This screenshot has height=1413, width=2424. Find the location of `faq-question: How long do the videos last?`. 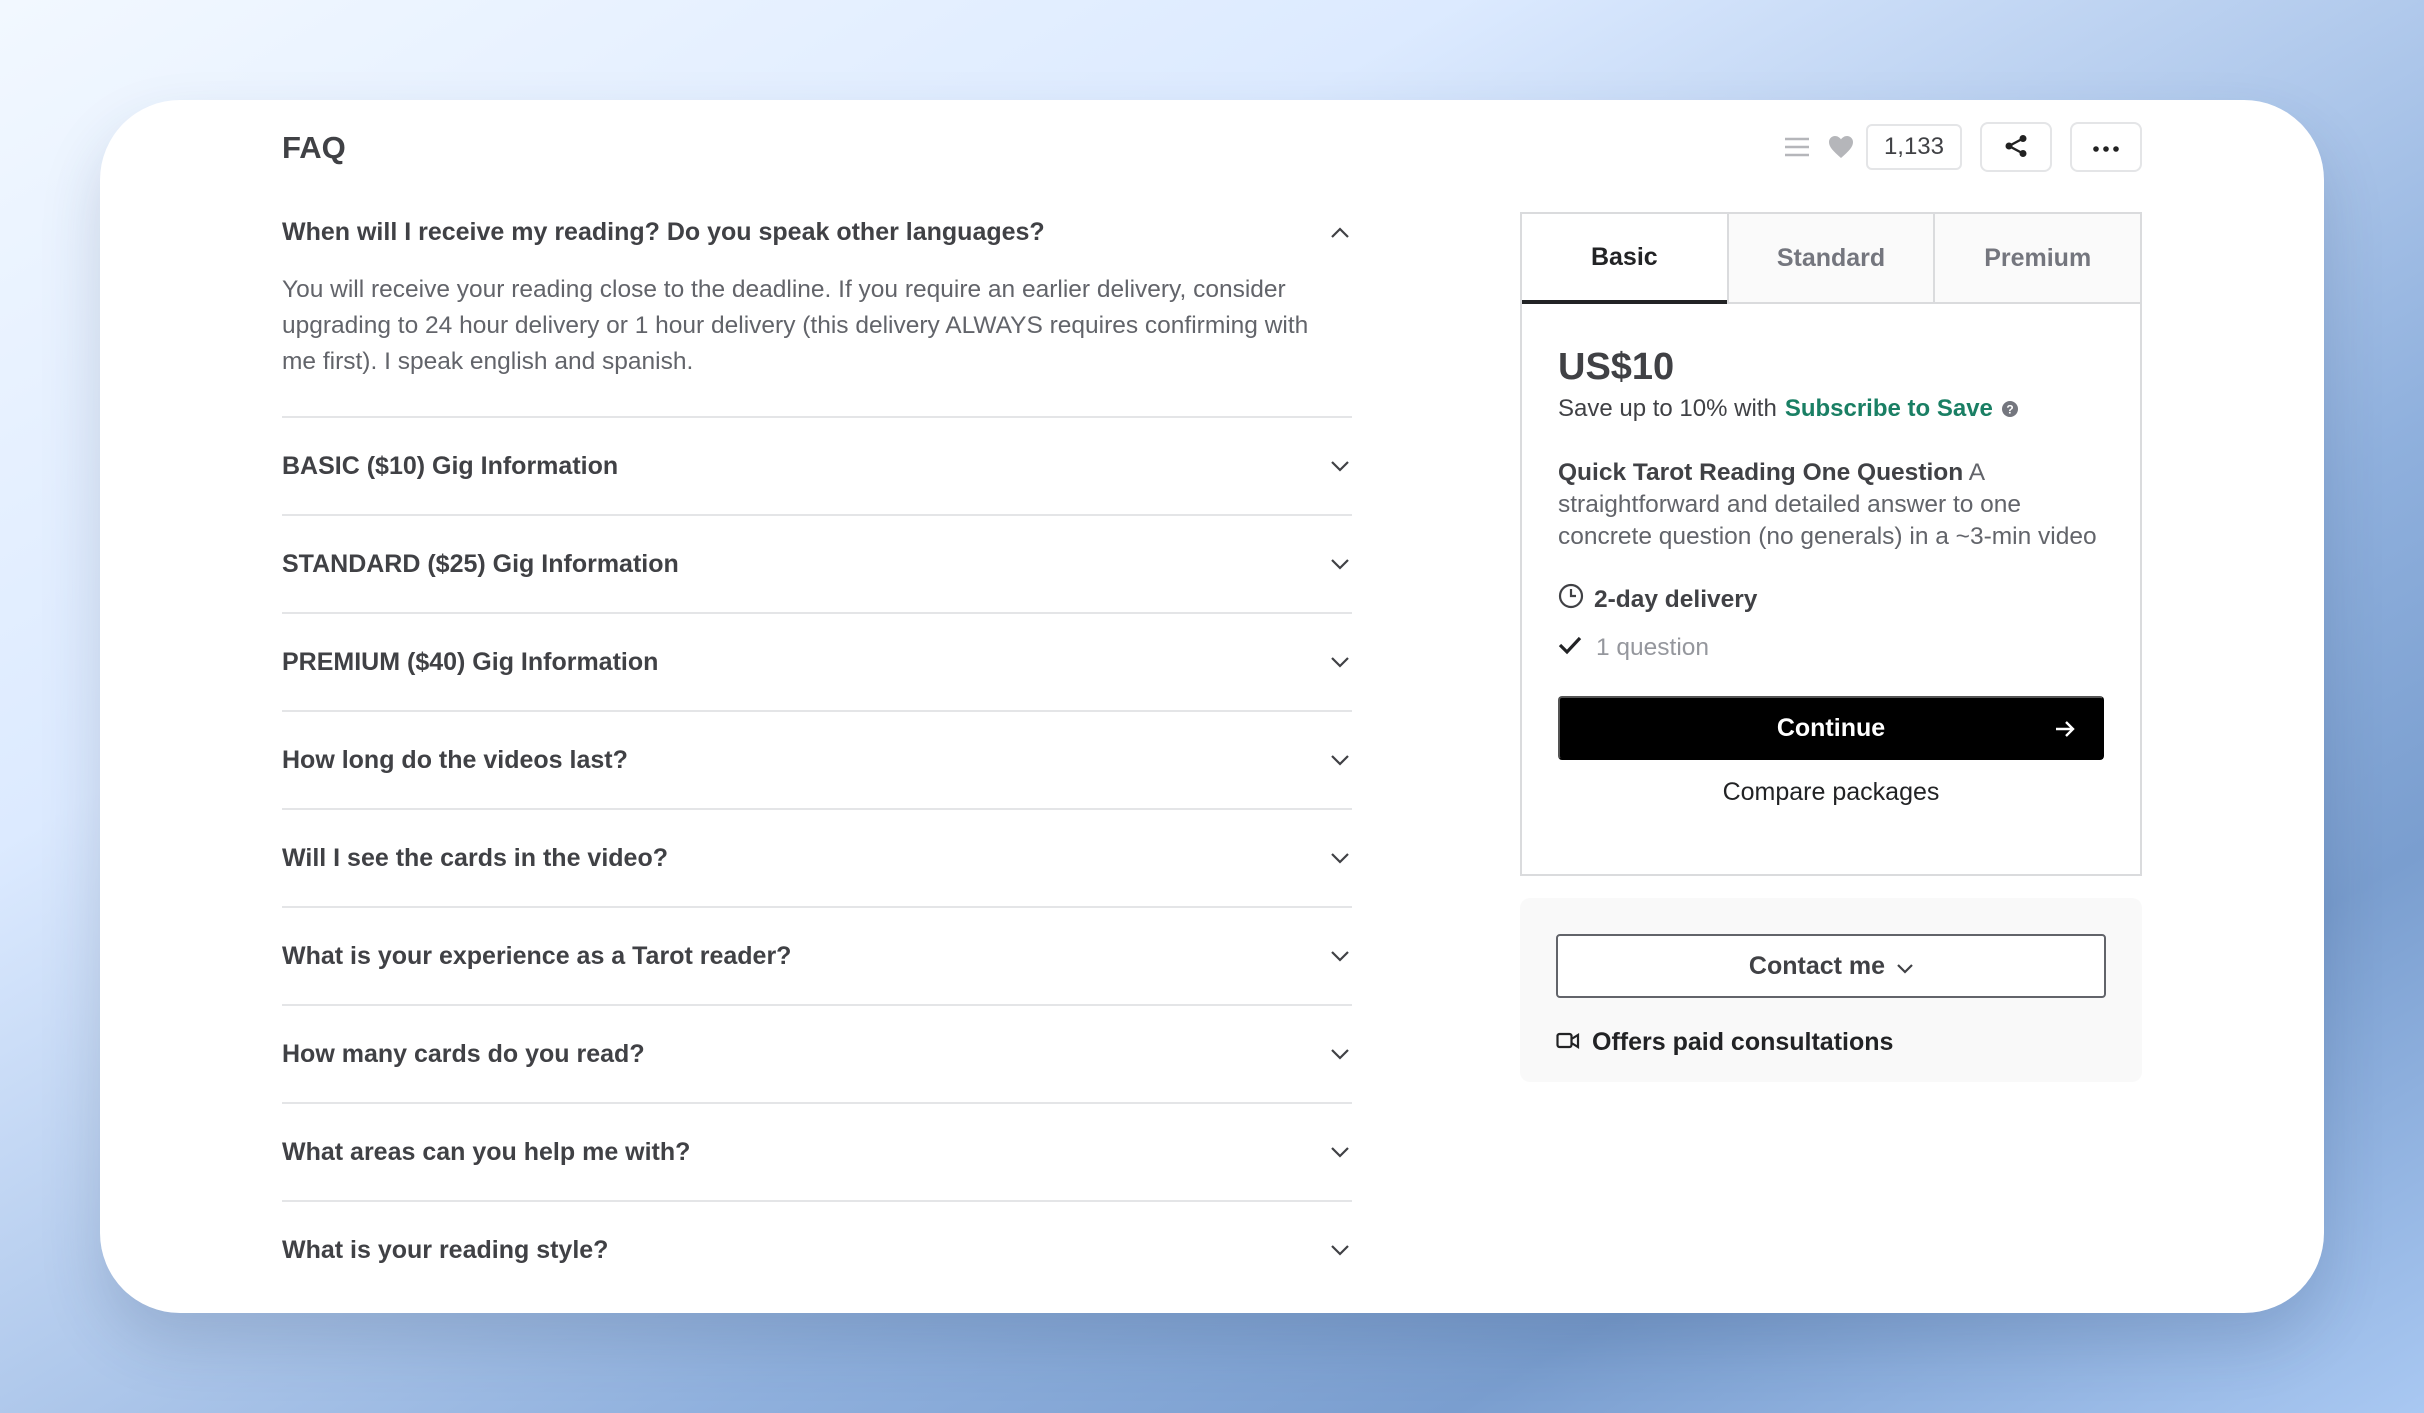

faq-question: How long do the videos last? is located at coordinates (455, 759).